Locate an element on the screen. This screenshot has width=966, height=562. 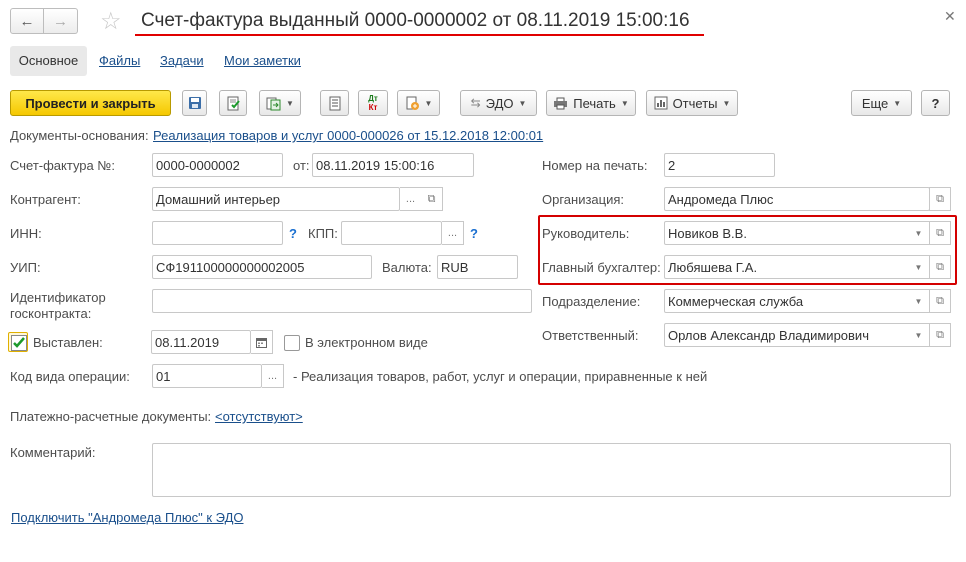
uip-field: СФ191100000000002005 is located at coordinates (262, 267).